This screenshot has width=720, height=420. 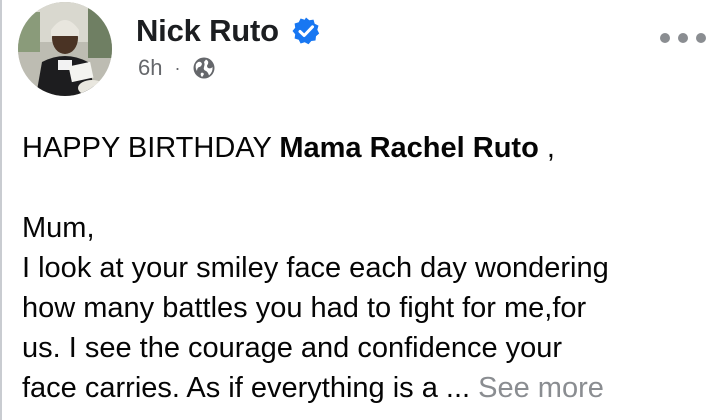 I want to click on post-meta: 6h ·, so click(x=177, y=68).